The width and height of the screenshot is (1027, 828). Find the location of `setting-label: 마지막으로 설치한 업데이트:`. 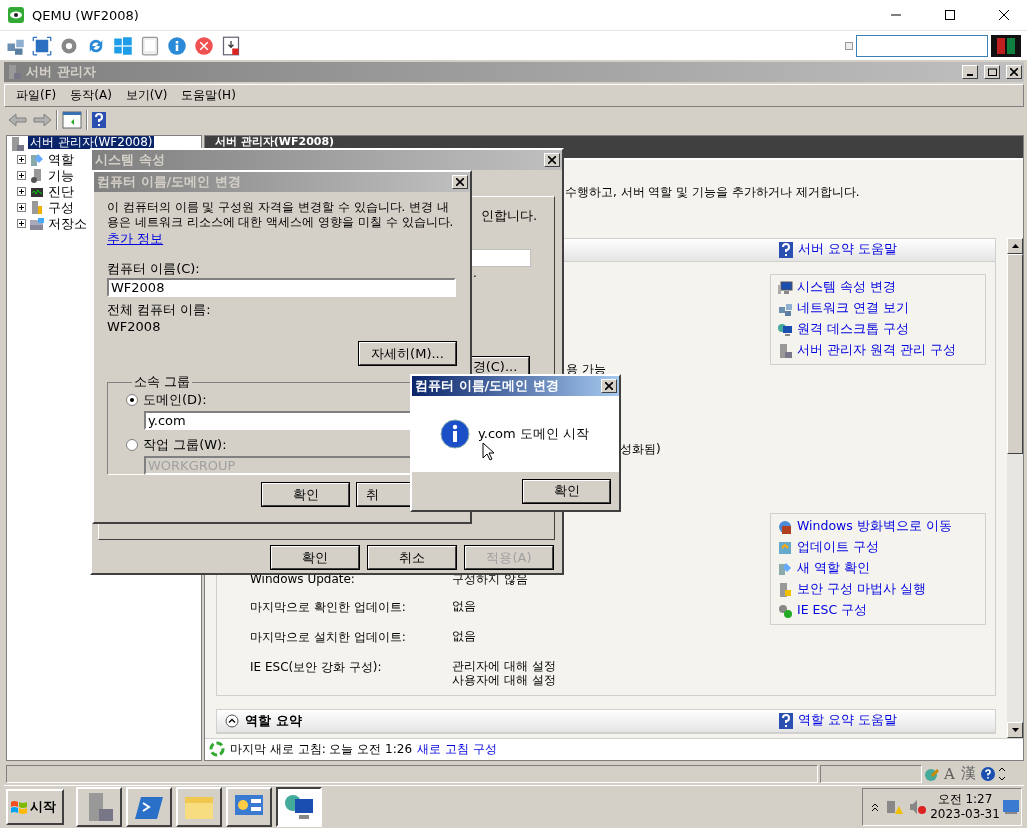

setting-label: 마지막으로 설치한 업데이트: is located at coordinates (328, 637).